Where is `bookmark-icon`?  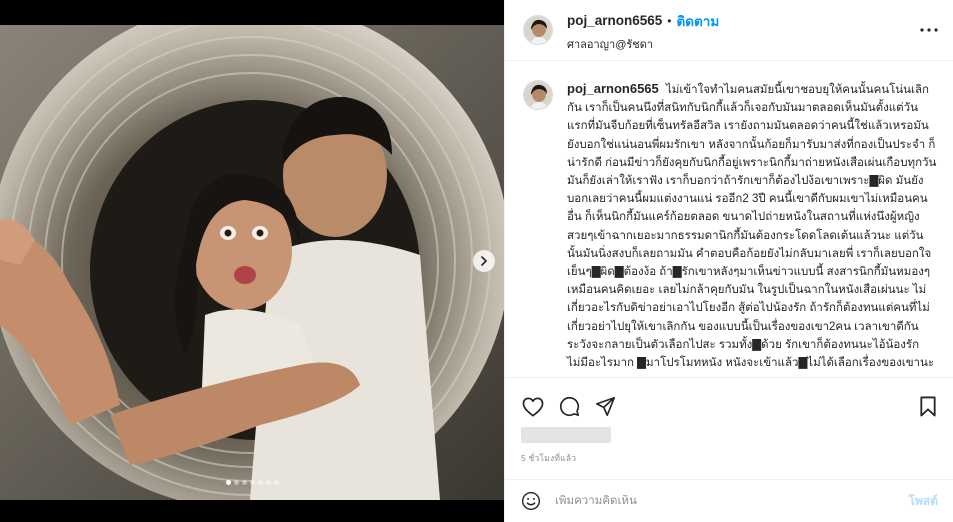 bookmark-icon is located at coordinates (928, 406).